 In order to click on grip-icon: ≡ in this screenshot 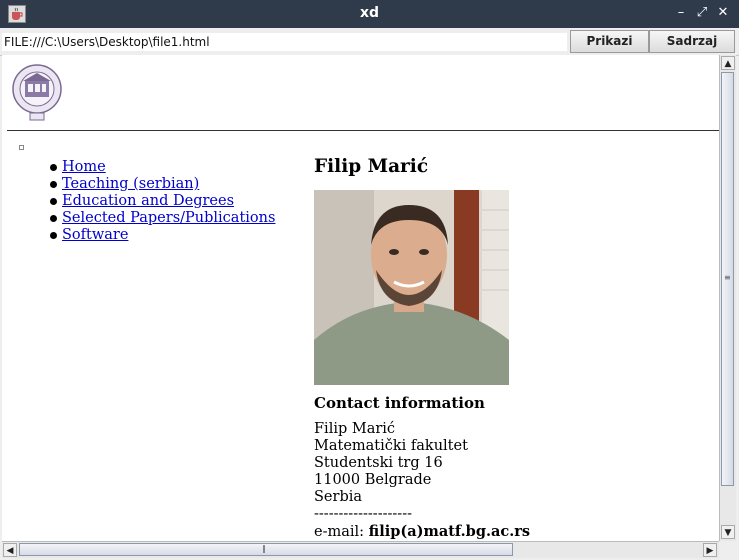, I will do `click(727, 277)`.